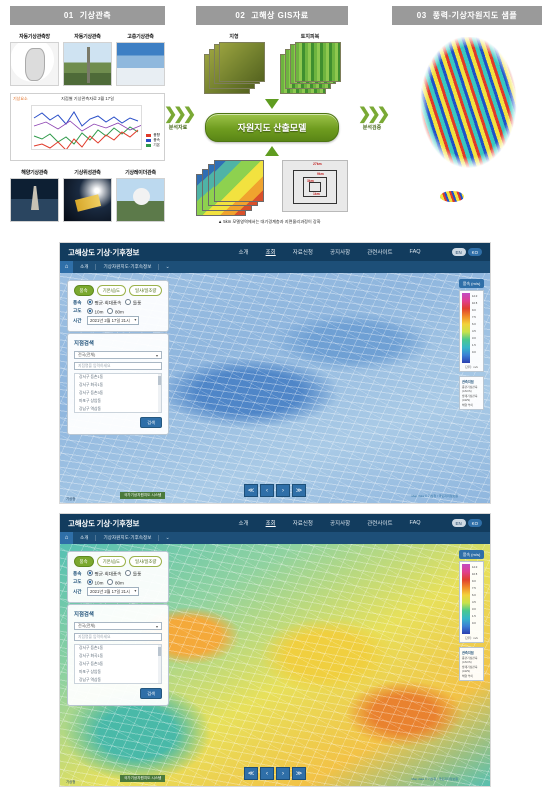 The width and height of the screenshot is (550, 794). I want to click on row-label: 고도, so click(77, 582).